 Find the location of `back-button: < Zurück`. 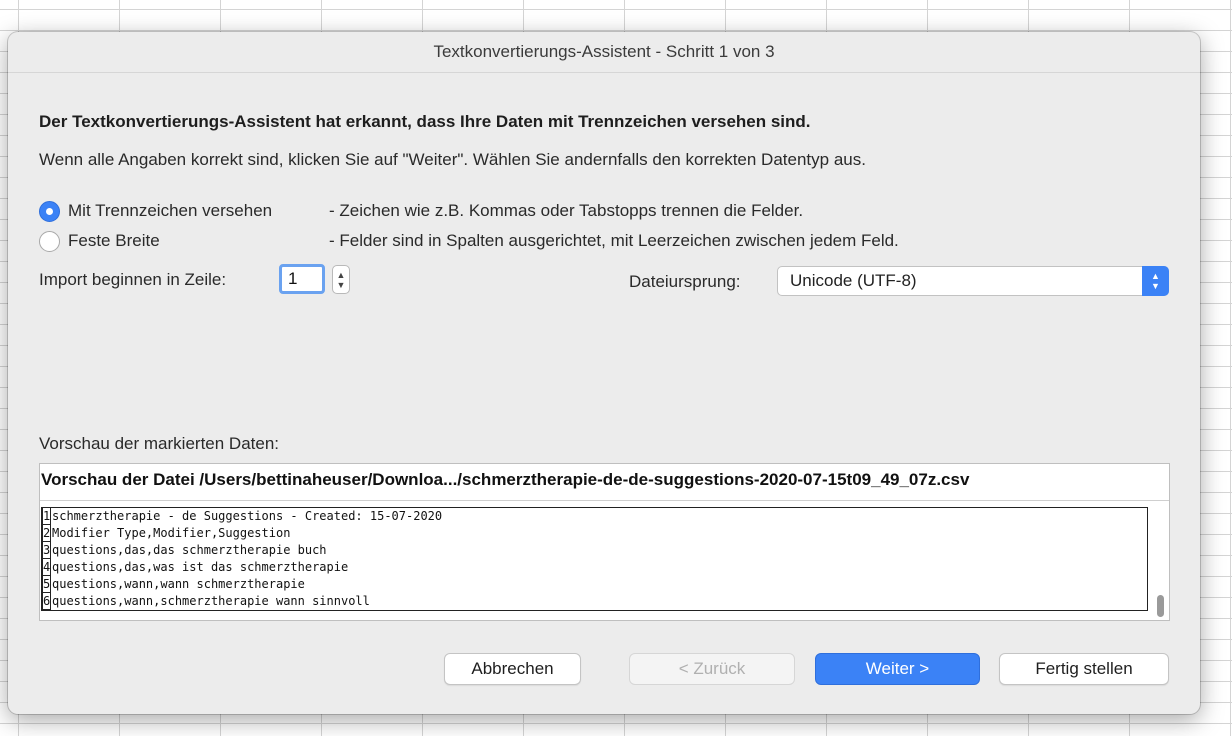

back-button: < Zurück is located at coordinates (712, 669).